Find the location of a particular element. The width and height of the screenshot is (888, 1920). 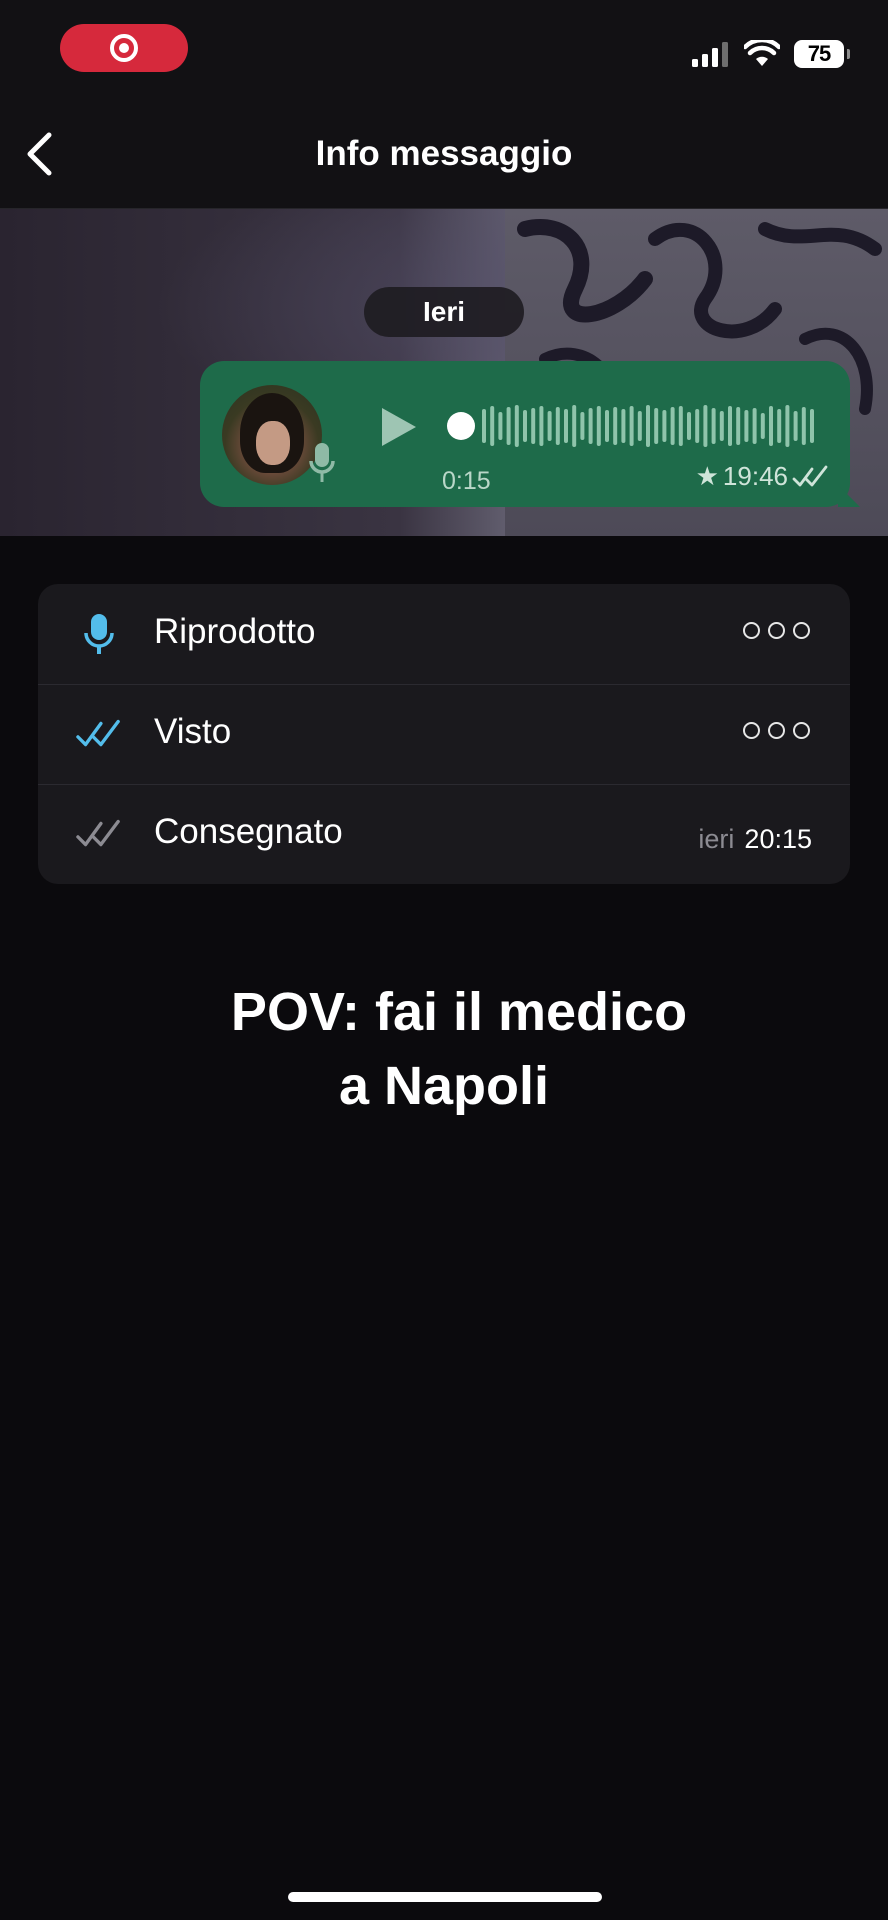

date-chip: Ieri is located at coordinates (444, 312).